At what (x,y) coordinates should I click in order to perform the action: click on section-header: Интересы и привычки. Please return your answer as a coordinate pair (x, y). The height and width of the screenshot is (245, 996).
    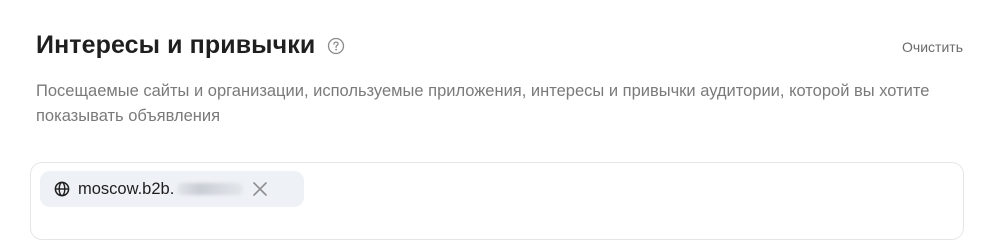
    Looking at the image, I should click on (190, 45).